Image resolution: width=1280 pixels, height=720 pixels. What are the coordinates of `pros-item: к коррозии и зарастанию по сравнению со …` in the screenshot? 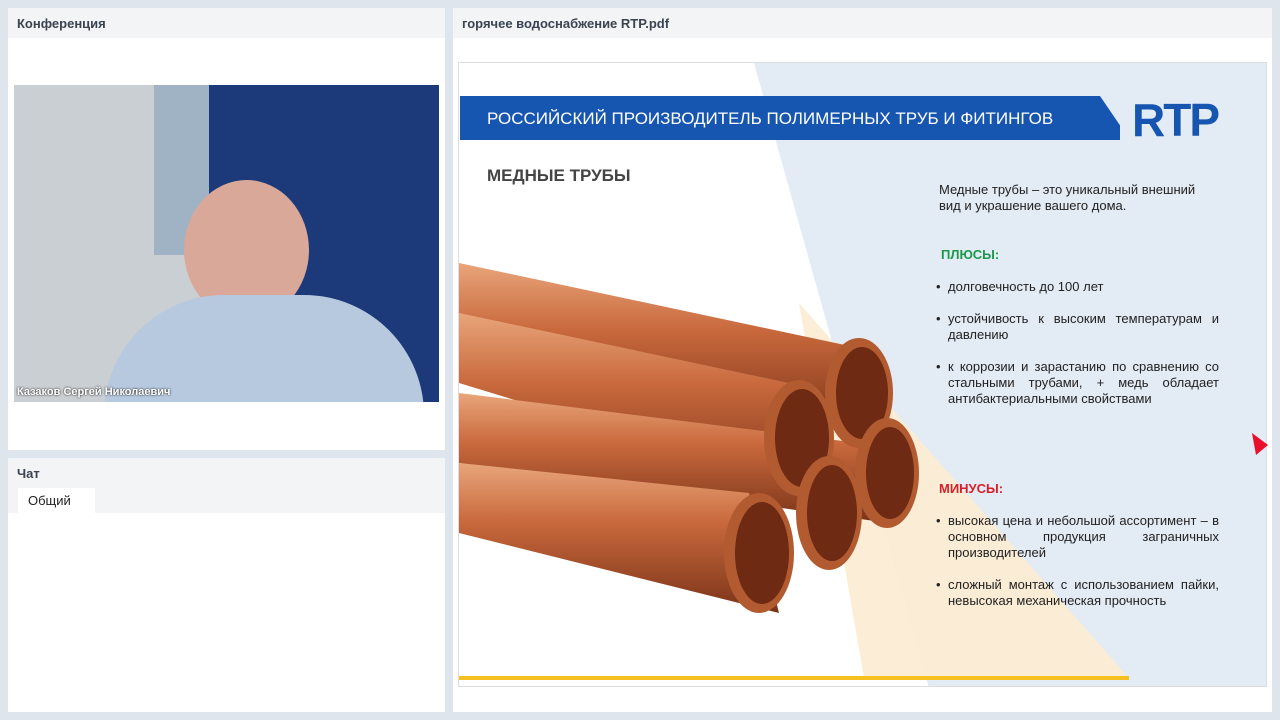 It's located at (1077, 383).